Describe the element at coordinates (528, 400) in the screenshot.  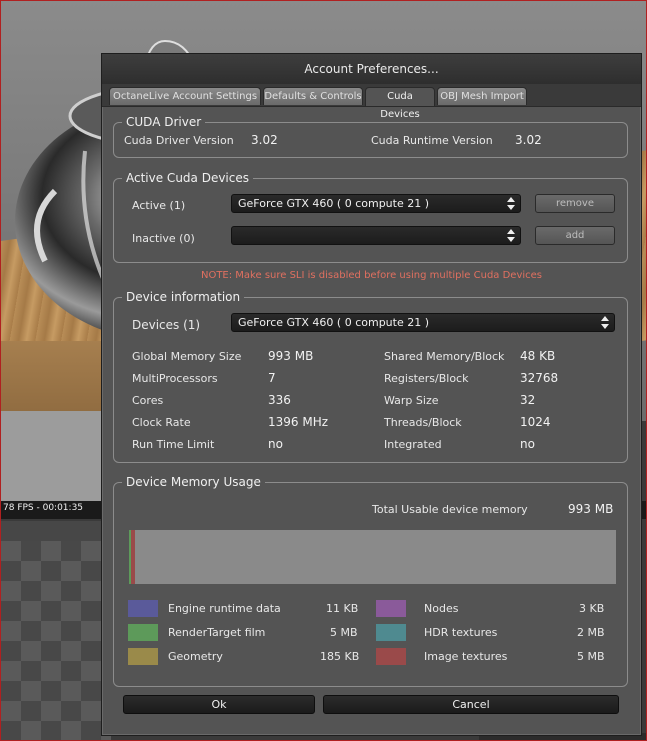
I see `info-value: 32` at that location.